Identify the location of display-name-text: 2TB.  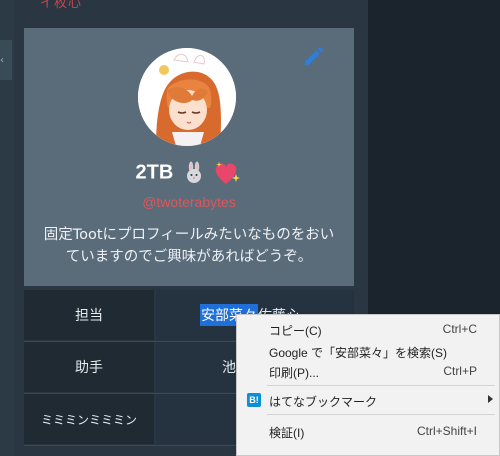
(154, 172).